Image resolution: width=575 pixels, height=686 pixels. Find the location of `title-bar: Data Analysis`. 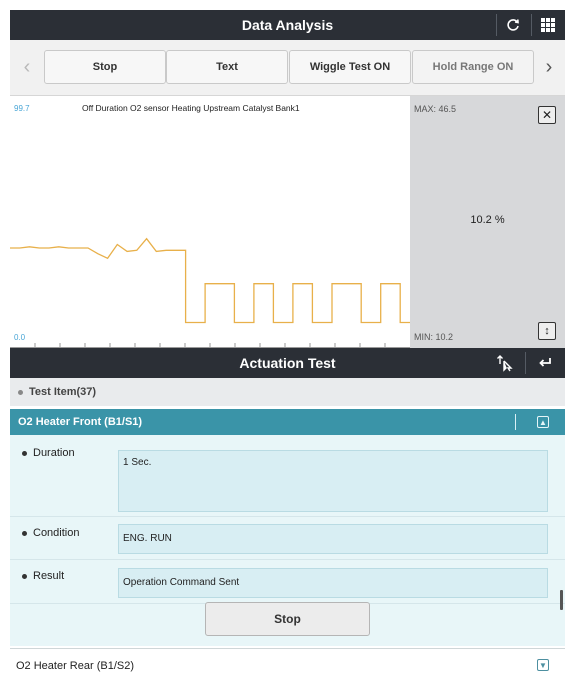

title-bar: Data Analysis is located at coordinates (287, 25).